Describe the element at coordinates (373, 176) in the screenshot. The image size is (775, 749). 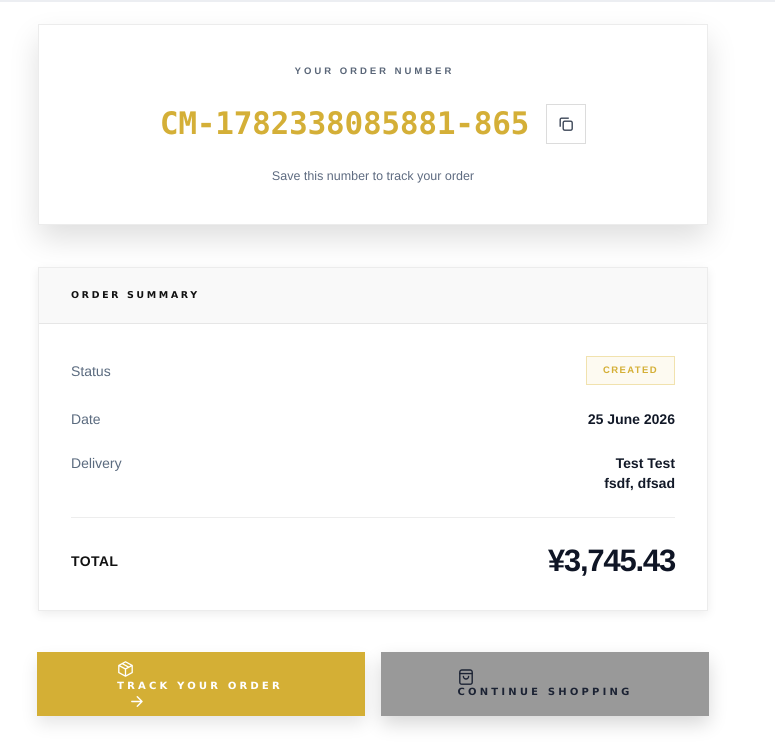
I see `save-hint: Save this number to track your order` at that location.